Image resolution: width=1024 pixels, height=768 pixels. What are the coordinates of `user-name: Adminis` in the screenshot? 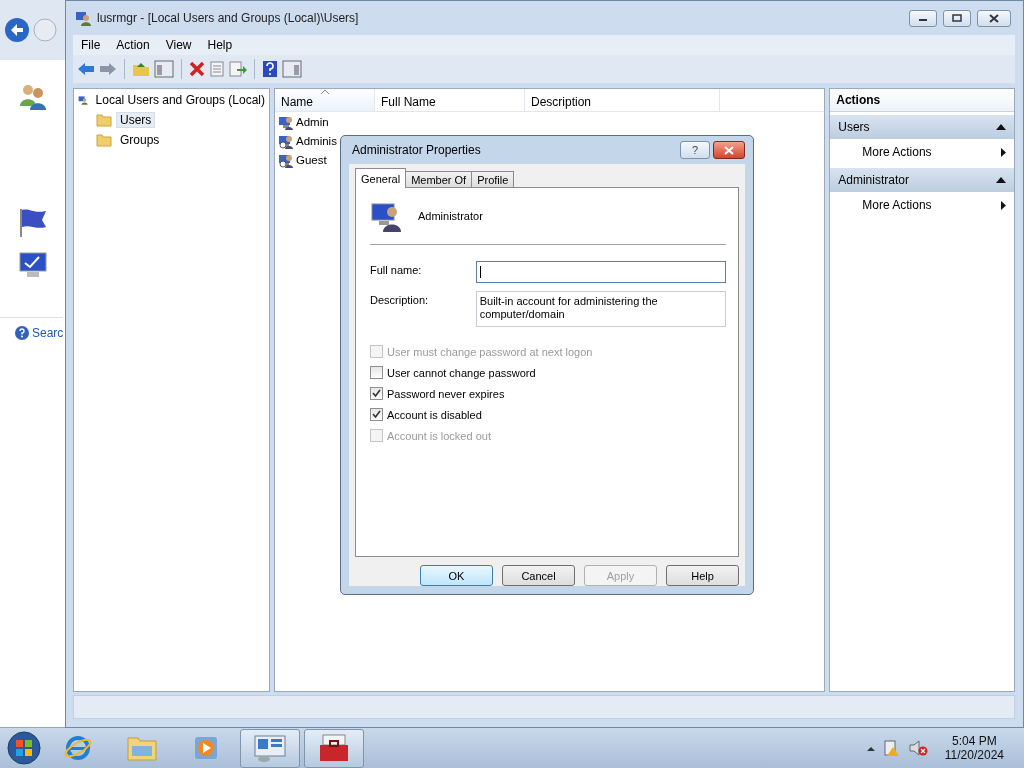 It's located at (316, 140).